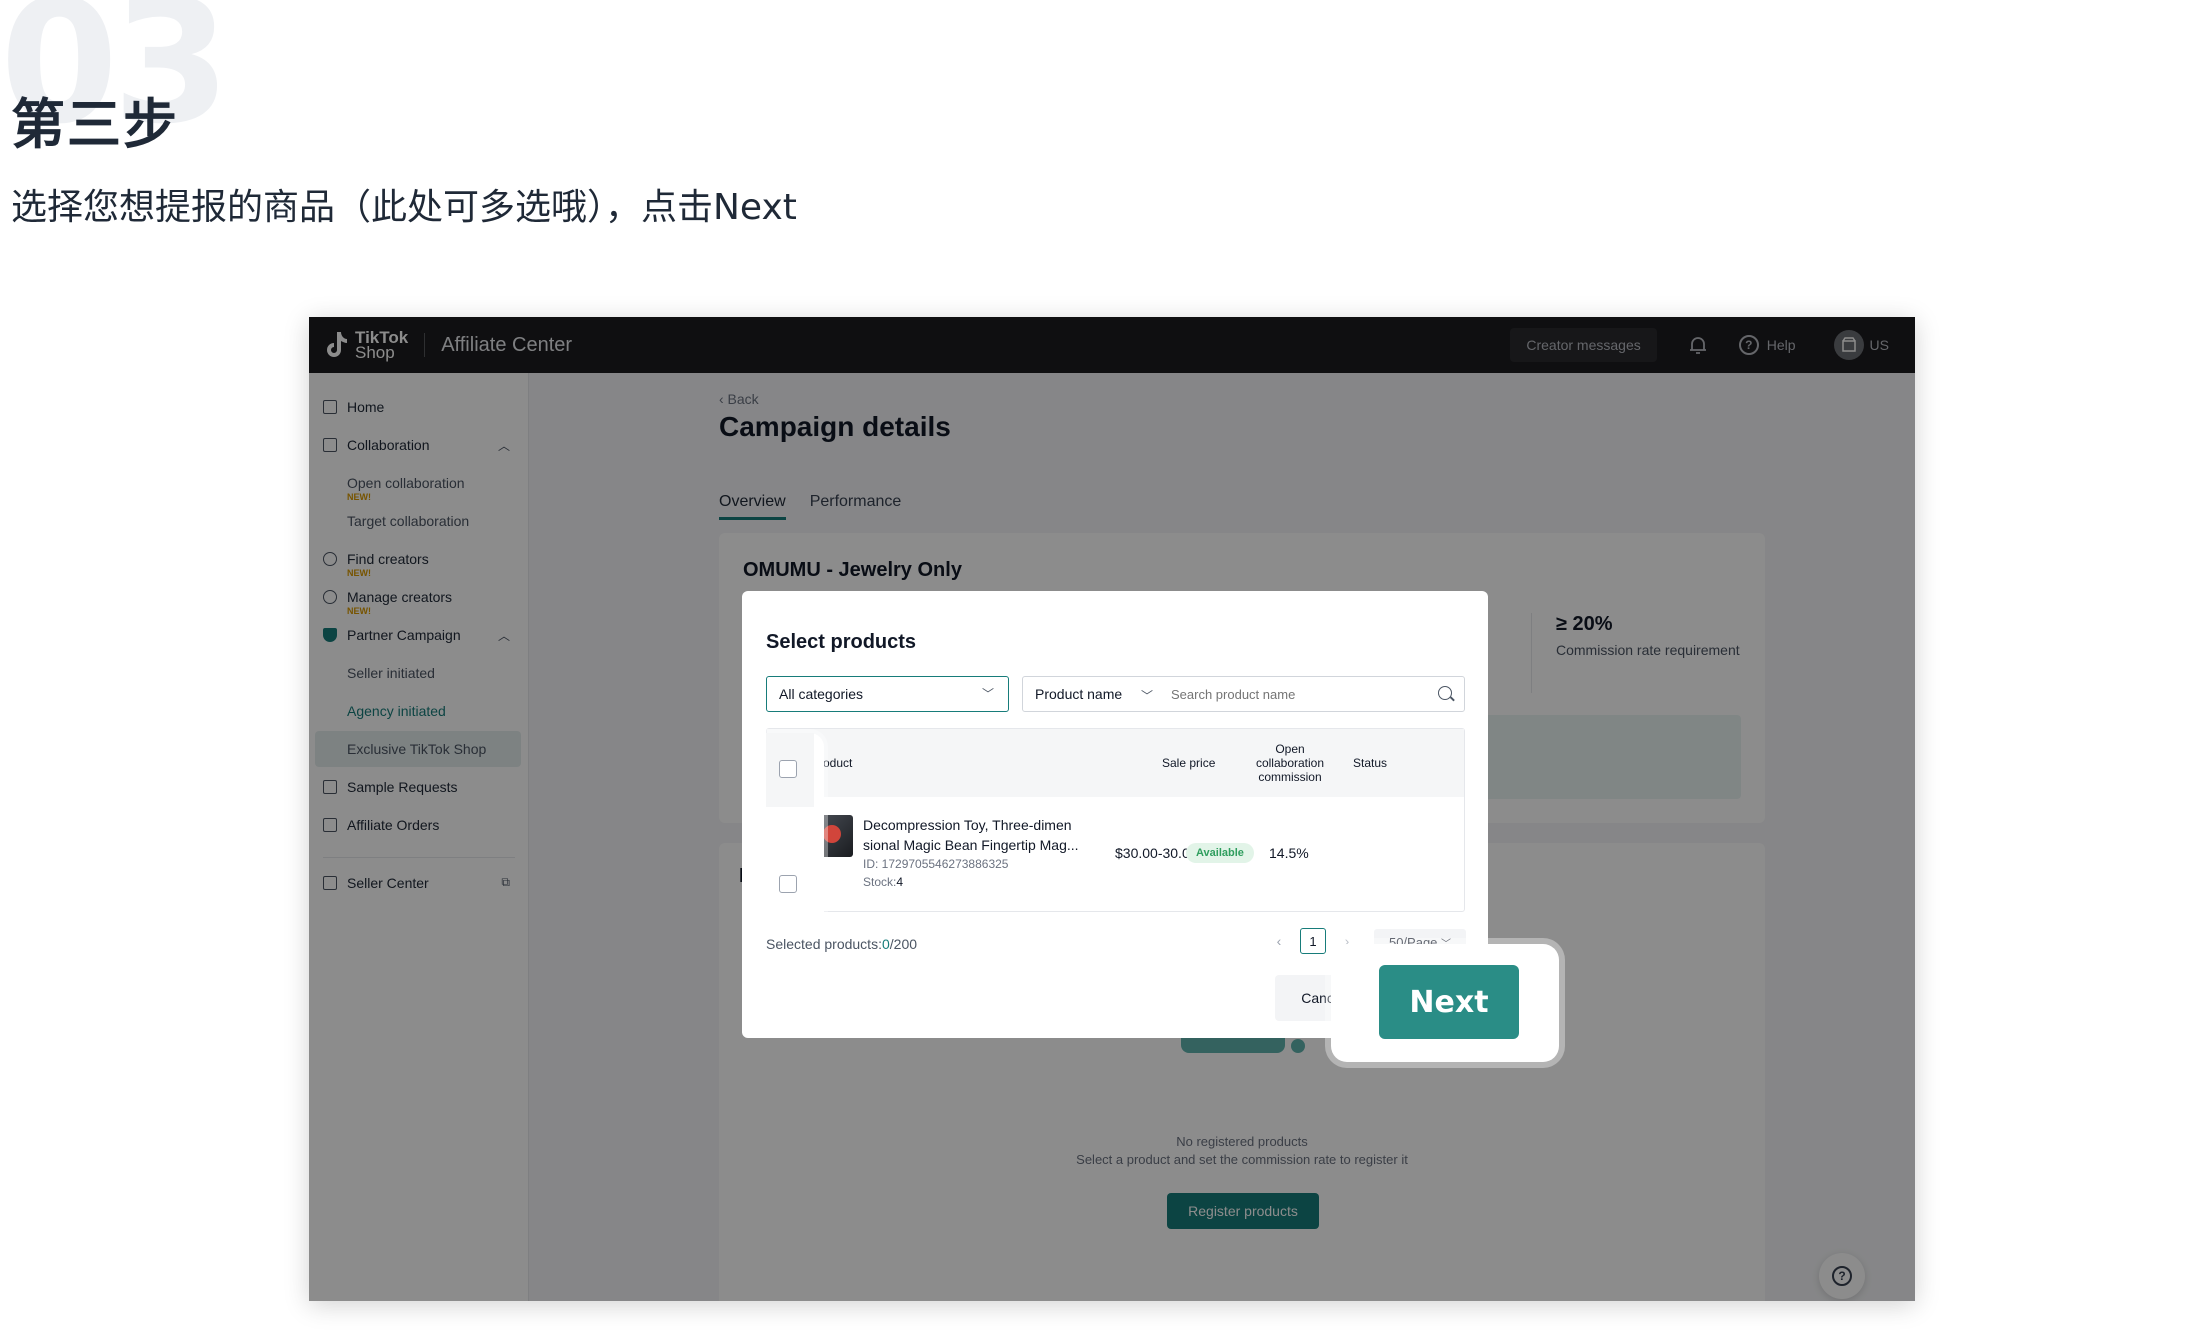 The image size is (2186, 1335). I want to click on column-commission: Open collaboration commission, so click(1290, 763).